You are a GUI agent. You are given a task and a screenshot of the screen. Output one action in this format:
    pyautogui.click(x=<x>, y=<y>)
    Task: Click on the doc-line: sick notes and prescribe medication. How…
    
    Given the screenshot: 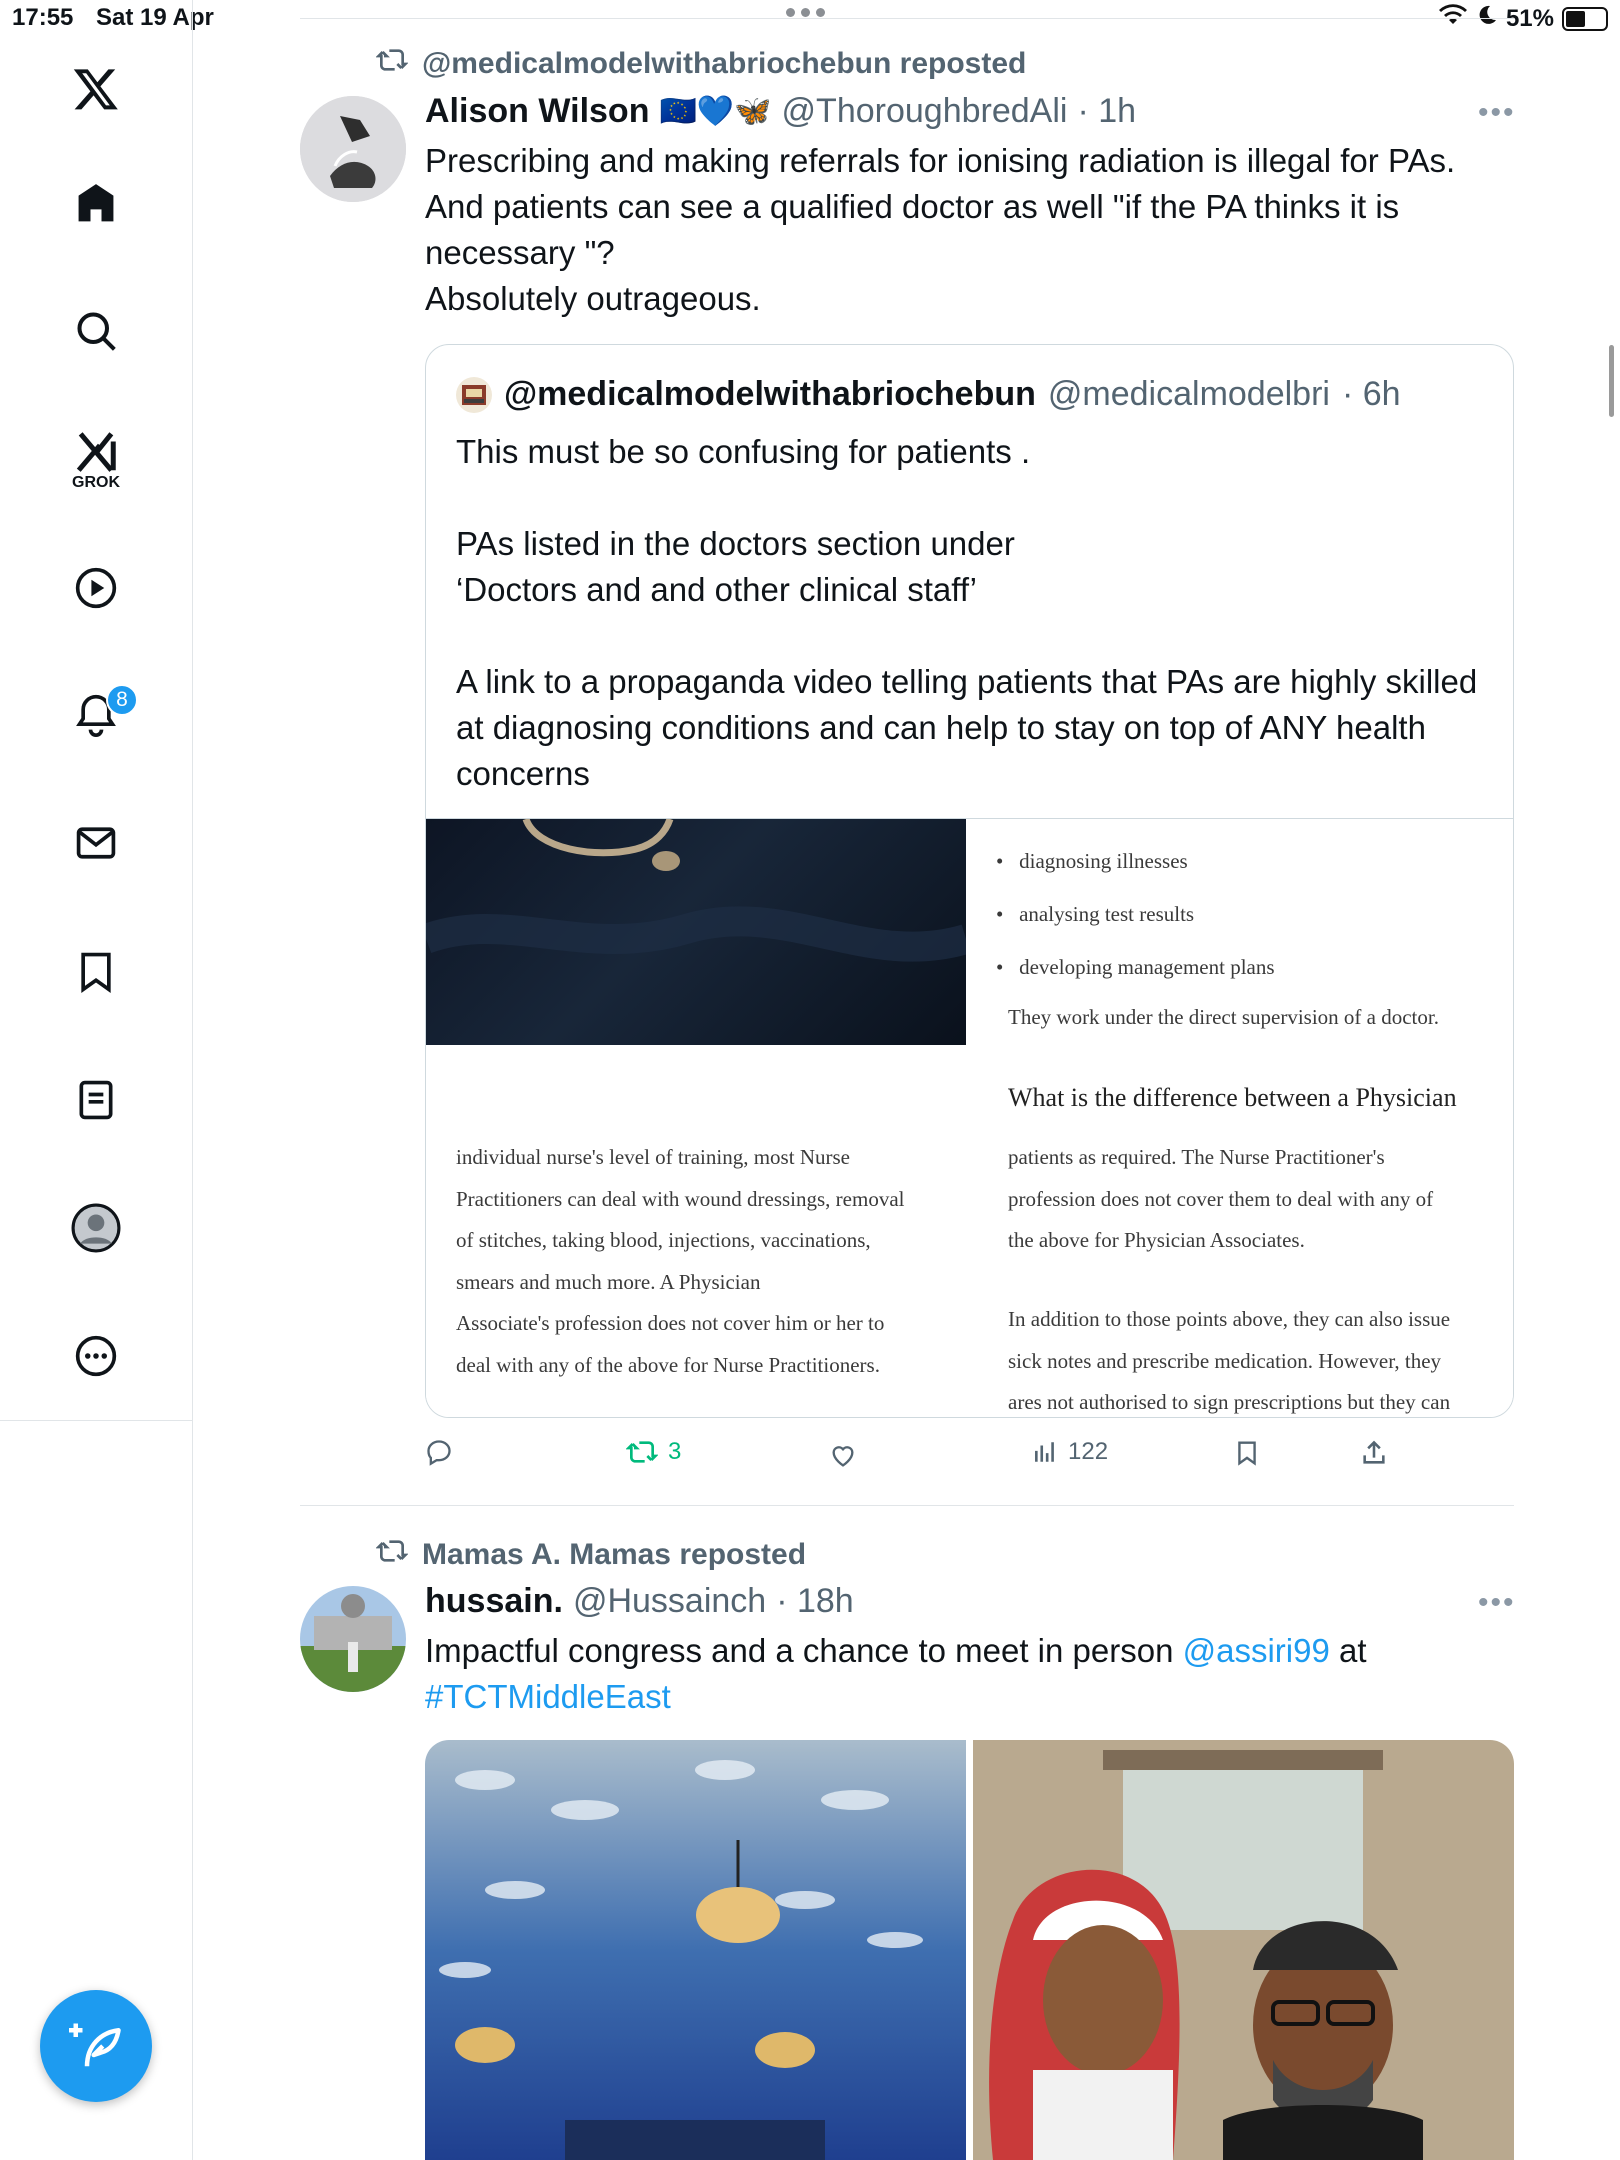 What is the action you would take?
    pyautogui.click(x=1225, y=1360)
    